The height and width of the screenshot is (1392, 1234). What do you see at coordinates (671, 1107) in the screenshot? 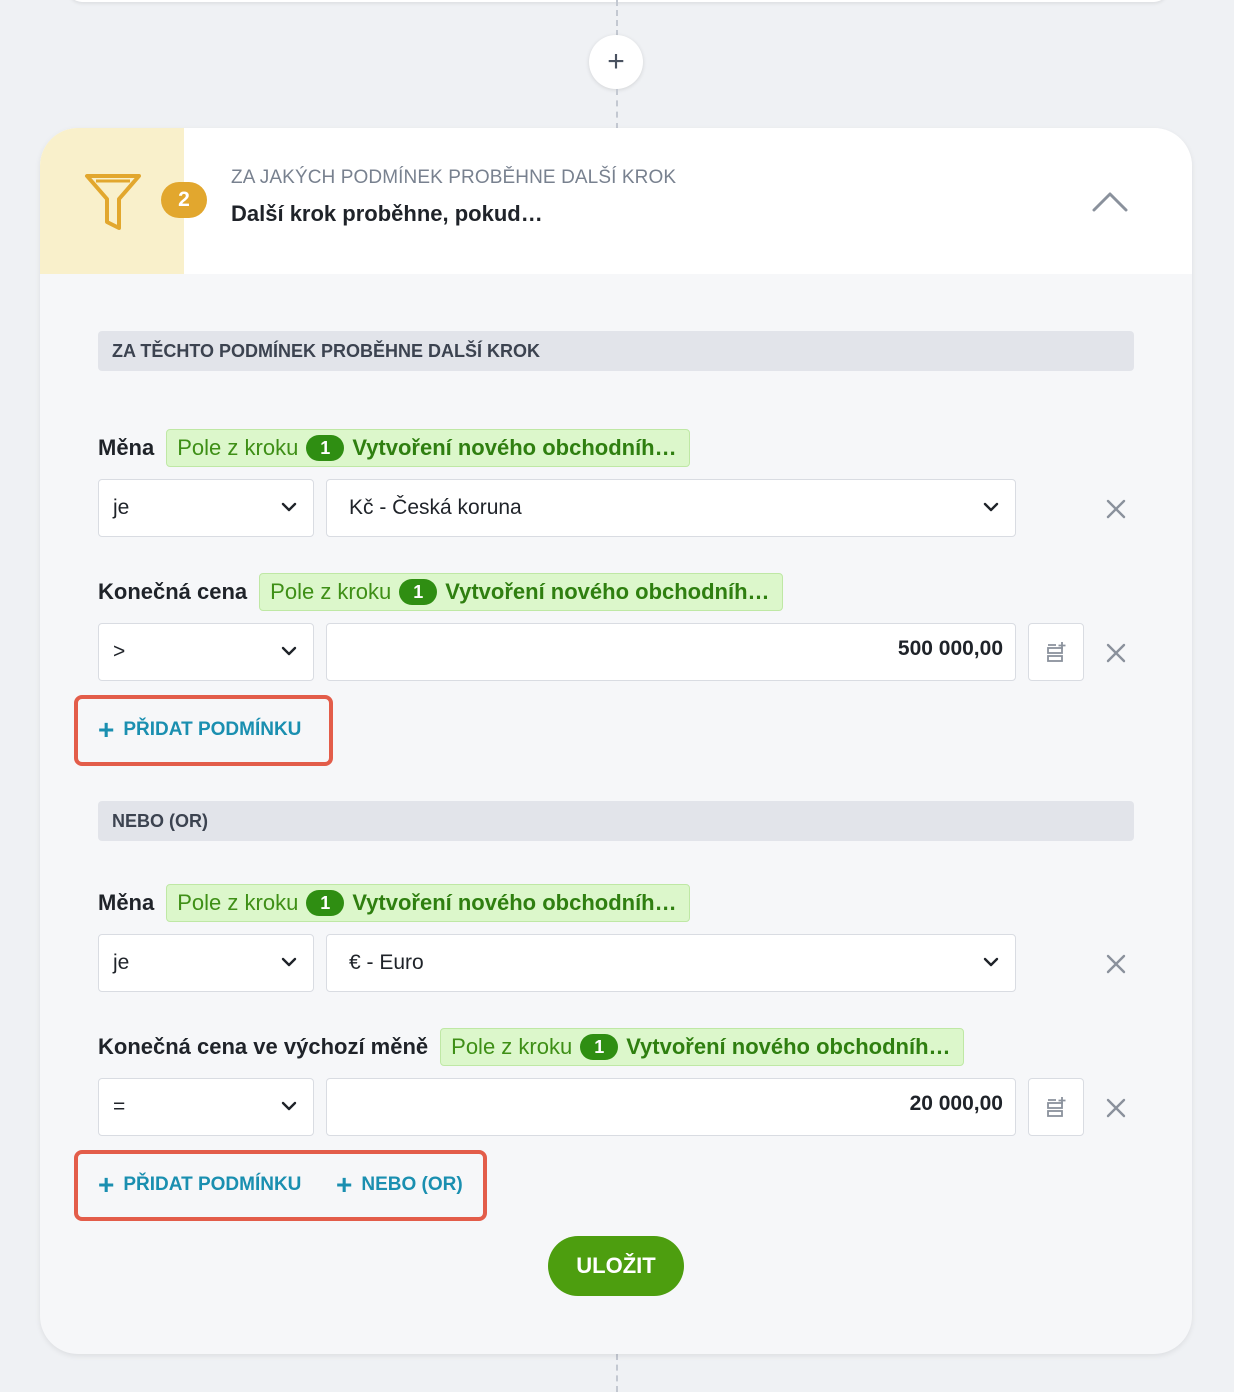
I see `value-input: 20 000,00` at bounding box center [671, 1107].